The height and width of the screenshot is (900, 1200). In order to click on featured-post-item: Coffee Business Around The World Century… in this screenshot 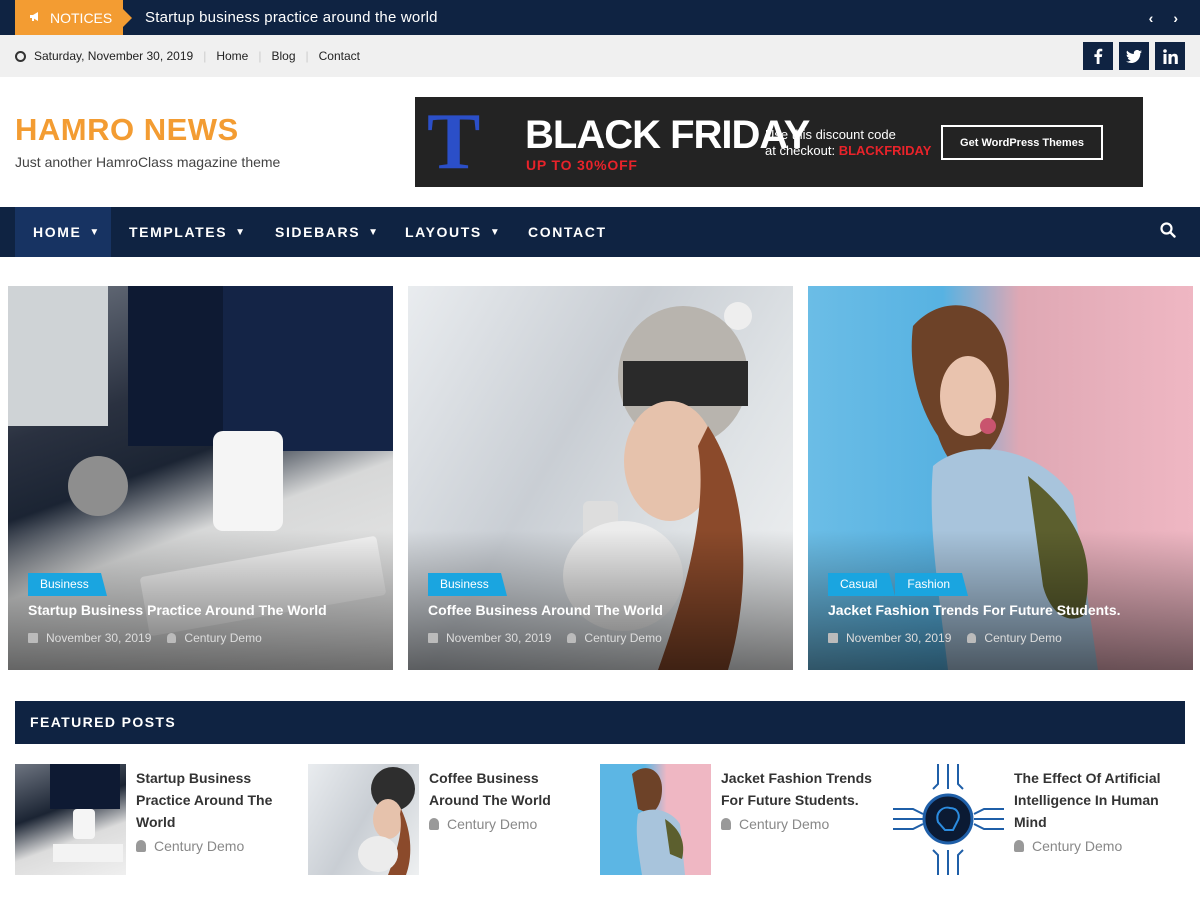, I will do `click(448, 820)`.